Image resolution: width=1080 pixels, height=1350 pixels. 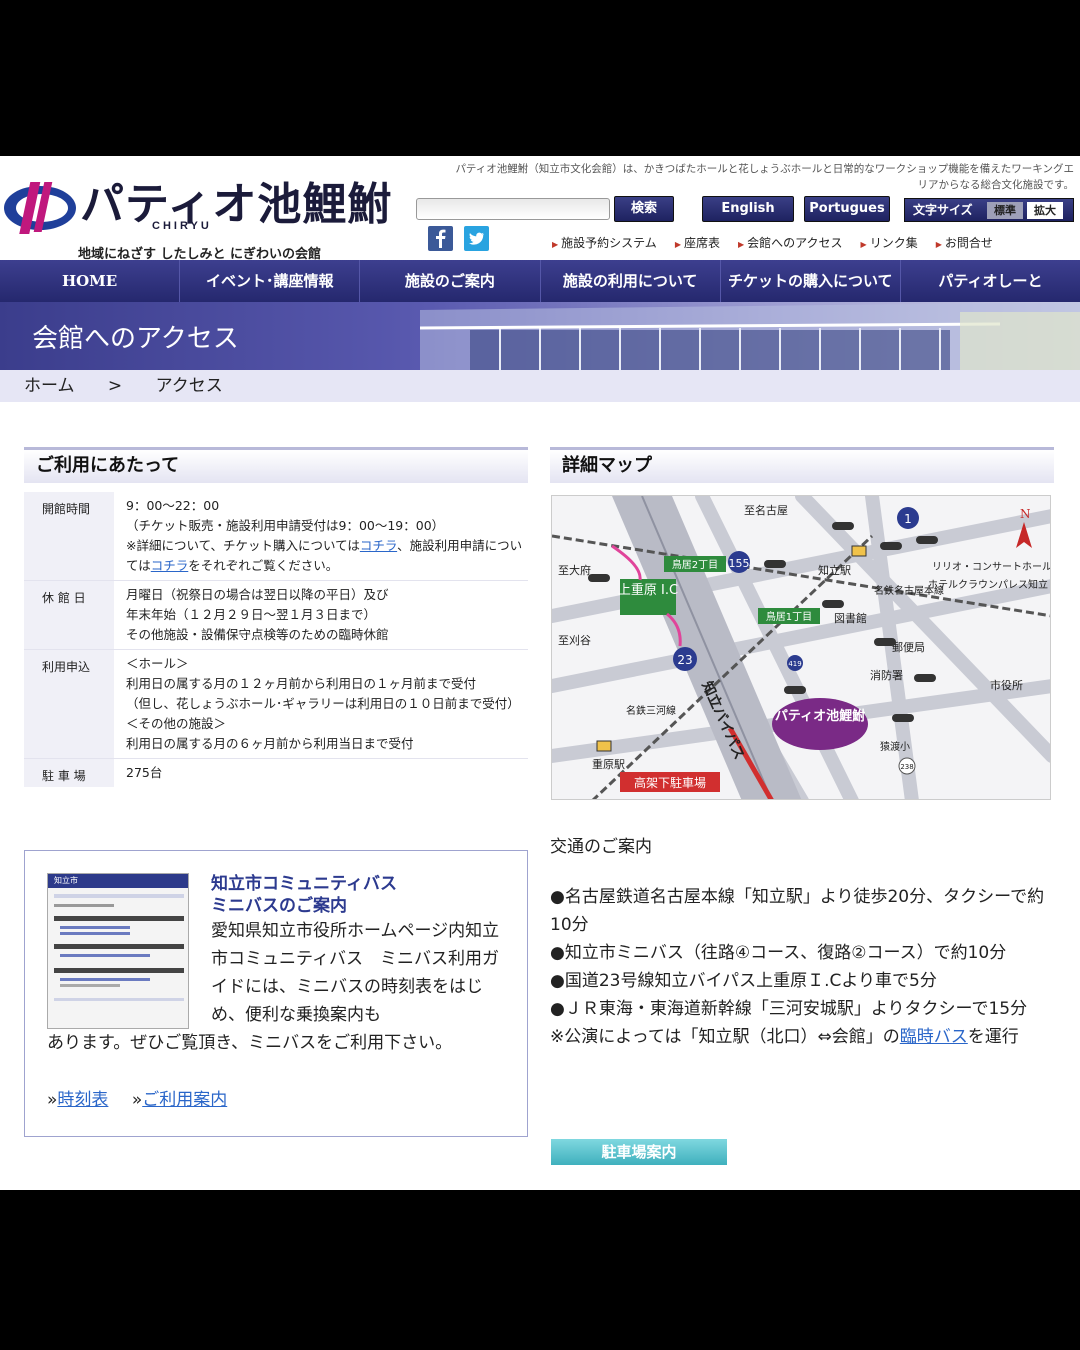 I want to click on list-item: ●国道23号線知立バイパス上重原Ｉ.Cより車で5分, so click(x=743, y=981).